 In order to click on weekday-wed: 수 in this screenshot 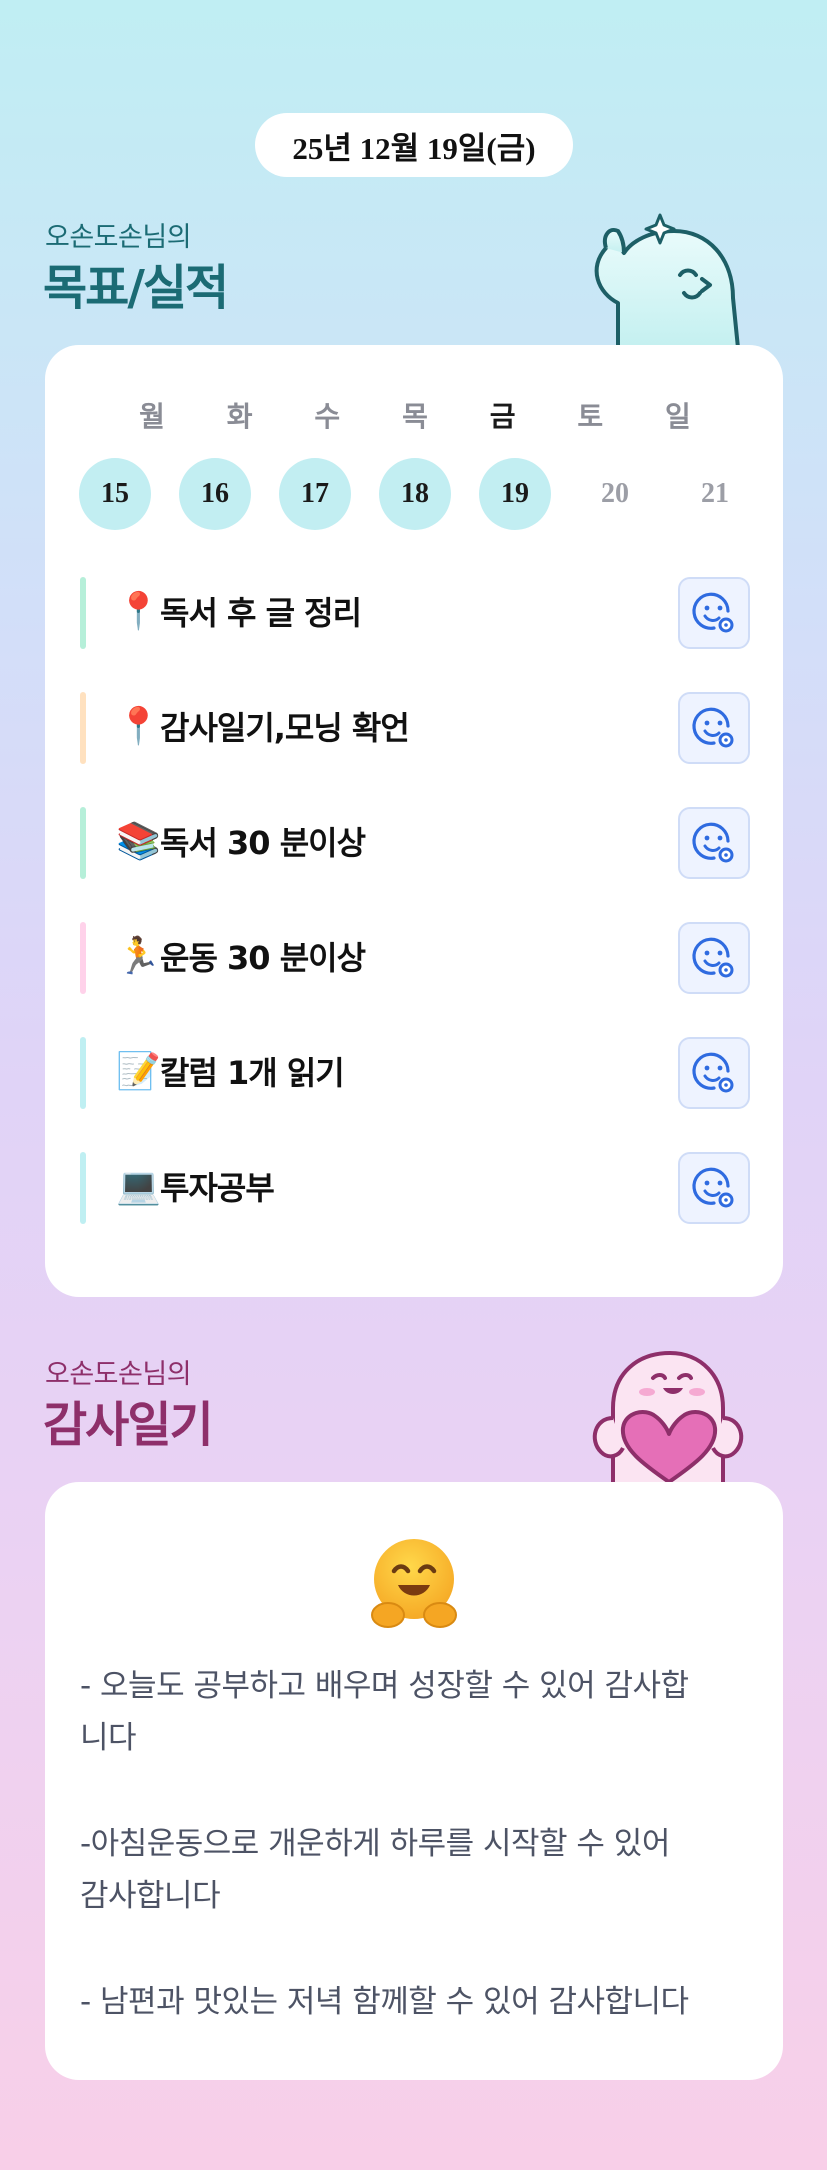, I will do `click(327, 417)`.